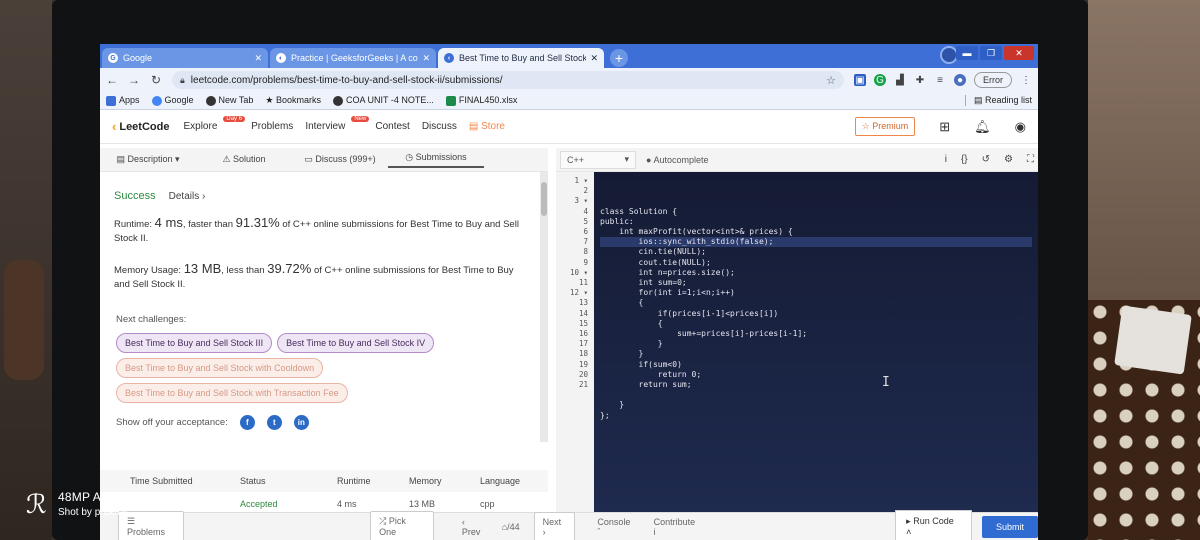 This screenshot has width=1200, height=540. I want to click on media-icon: ≡, so click(940, 80).